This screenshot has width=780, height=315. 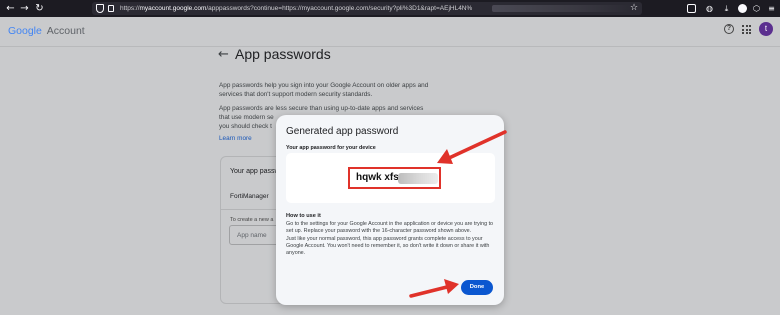 I want to click on forward-icon: →, so click(x=24, y=8).